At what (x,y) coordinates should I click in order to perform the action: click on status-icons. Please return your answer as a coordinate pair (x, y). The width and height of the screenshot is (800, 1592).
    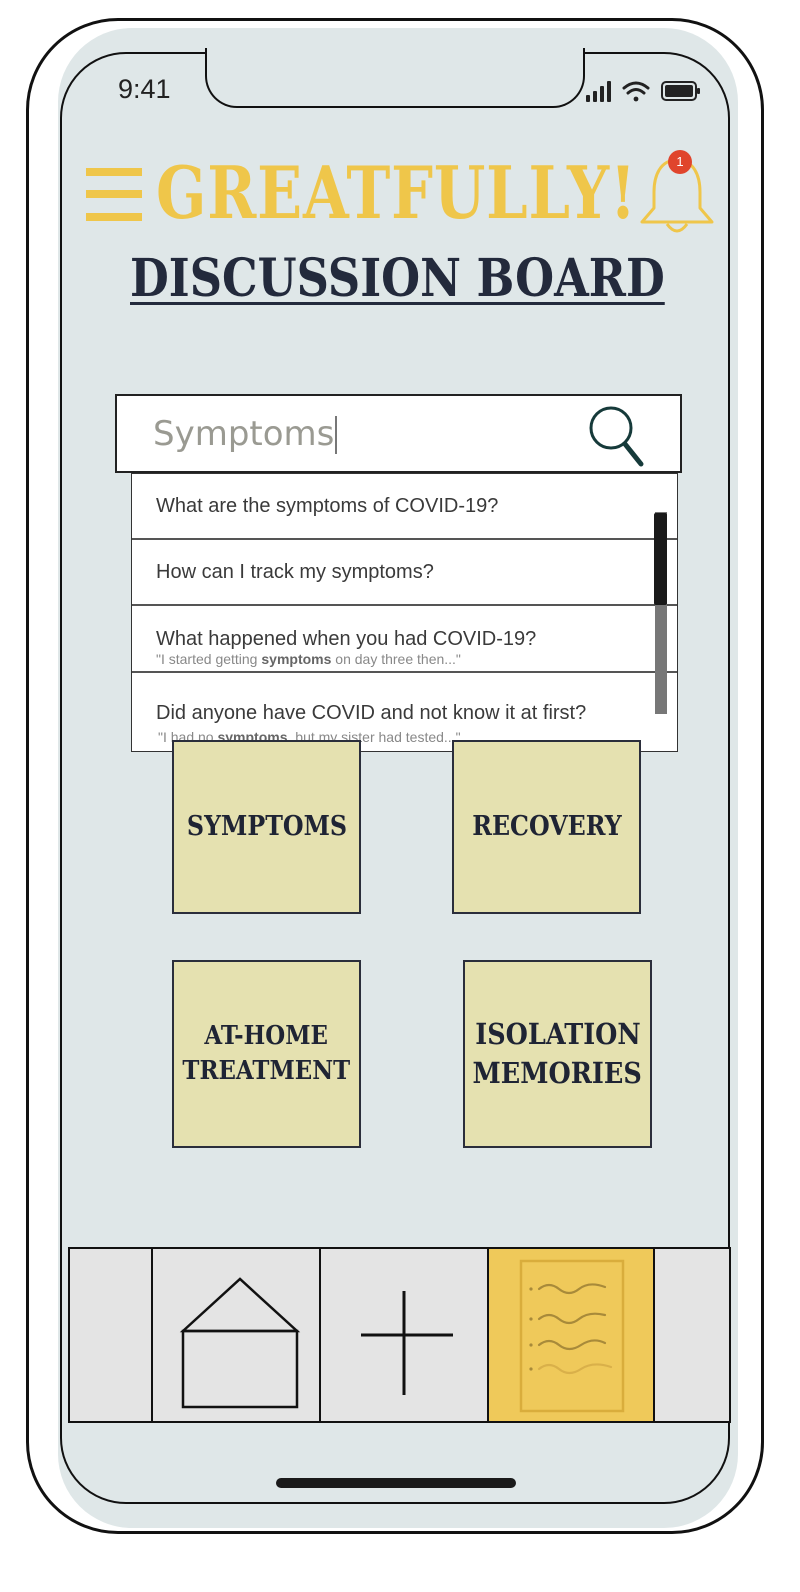
    Looking at the image, I should click on (643, 91).